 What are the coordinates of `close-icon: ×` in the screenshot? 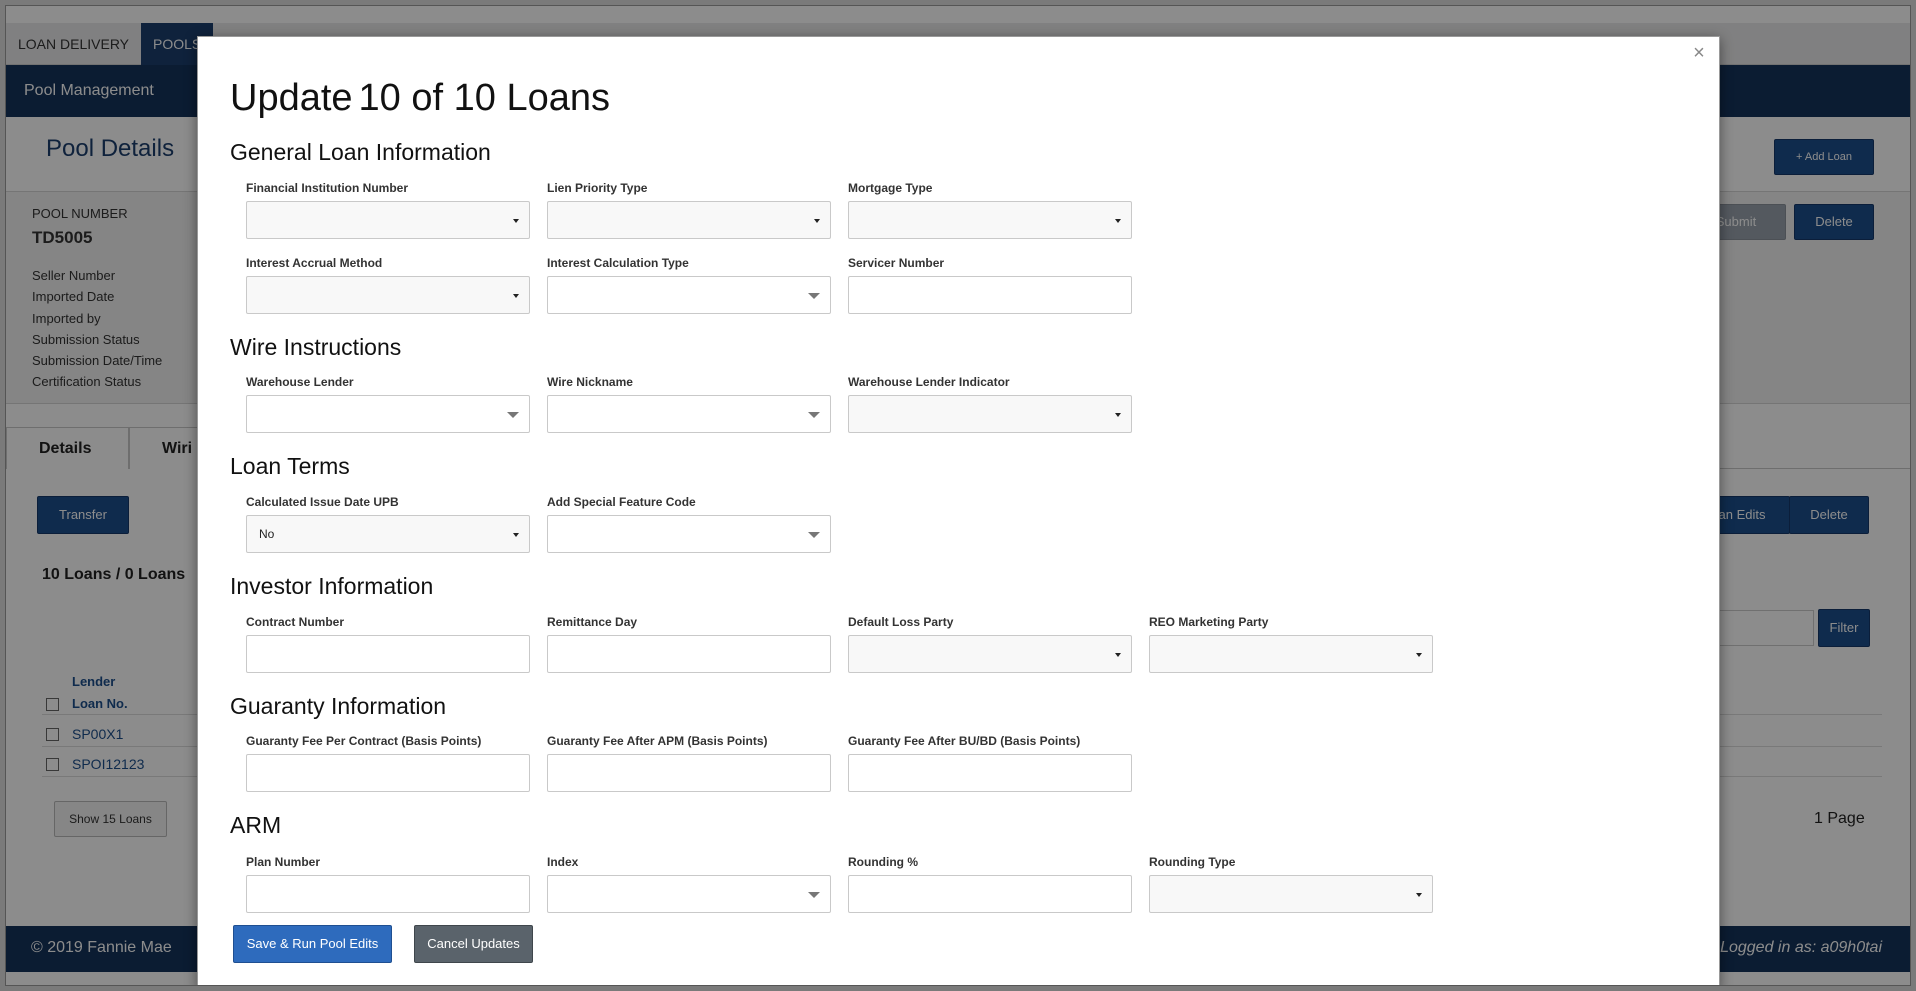 It's located at (1699, 53).